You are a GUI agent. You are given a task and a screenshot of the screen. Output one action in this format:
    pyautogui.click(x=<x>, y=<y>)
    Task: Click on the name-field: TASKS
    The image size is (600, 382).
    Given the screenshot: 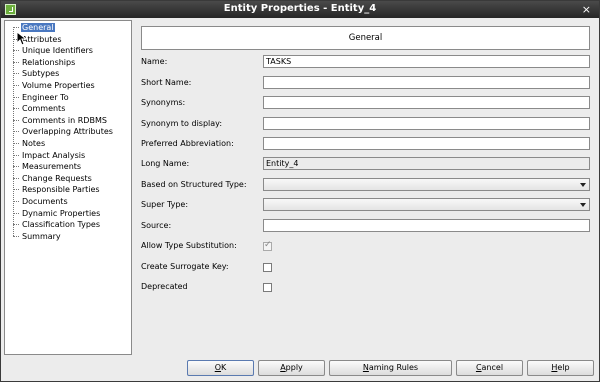 What is the action you would take?
    pyautogui.click(x=426, y=61)
    